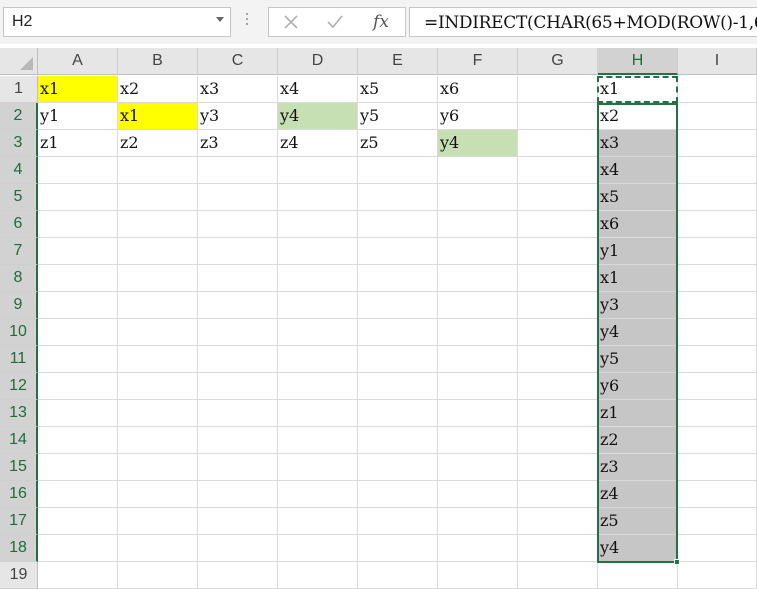 The image size is (757, 589). Describe the element at coordinates (158, 521) in the screenshot. I see `cell-b17` at that location.